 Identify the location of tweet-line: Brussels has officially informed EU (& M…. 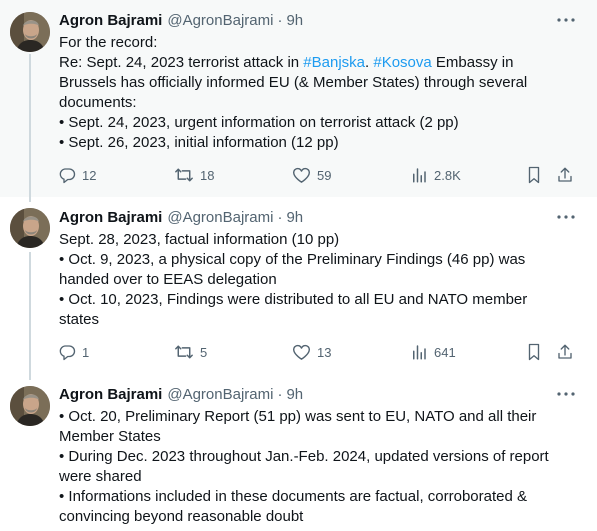
(293, 82).